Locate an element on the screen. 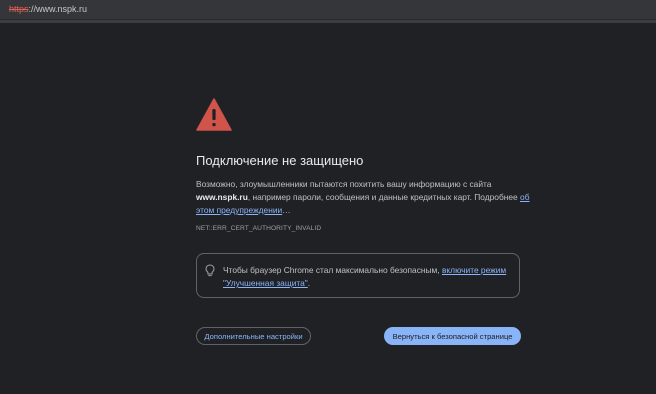  advanced-settings-button: Дополнительные настройки is located at coordinates (253, 336).